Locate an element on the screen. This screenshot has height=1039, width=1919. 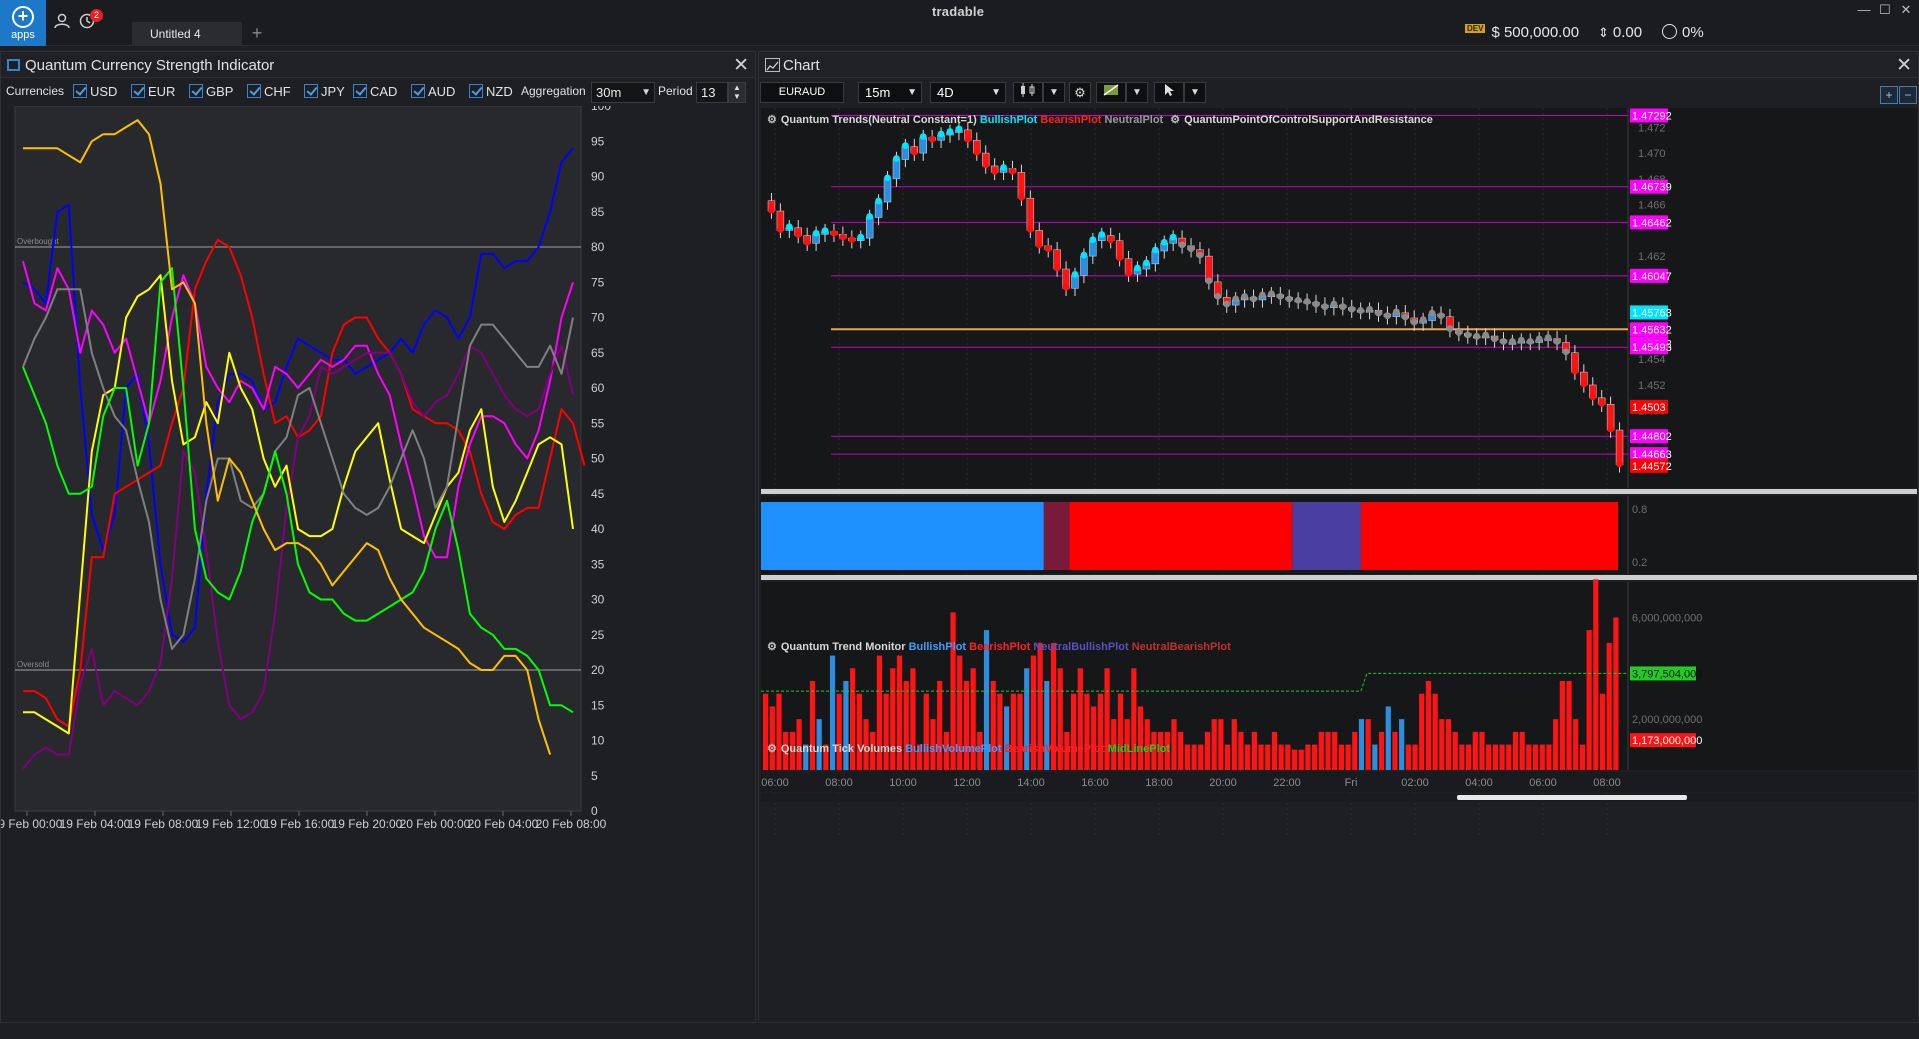
chart-type-dropdown: ▼ is located at coordinates (1054, 92).